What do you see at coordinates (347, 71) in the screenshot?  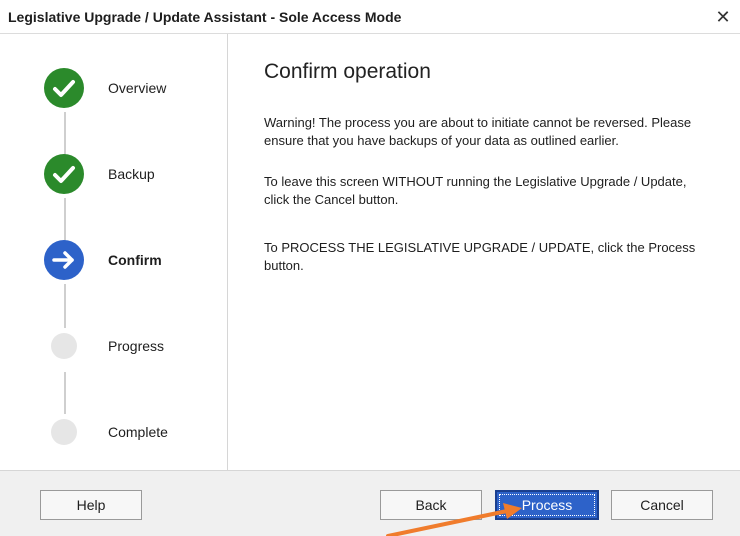 I see `page-title: Confirm operation` at bounding box center [347, 71].